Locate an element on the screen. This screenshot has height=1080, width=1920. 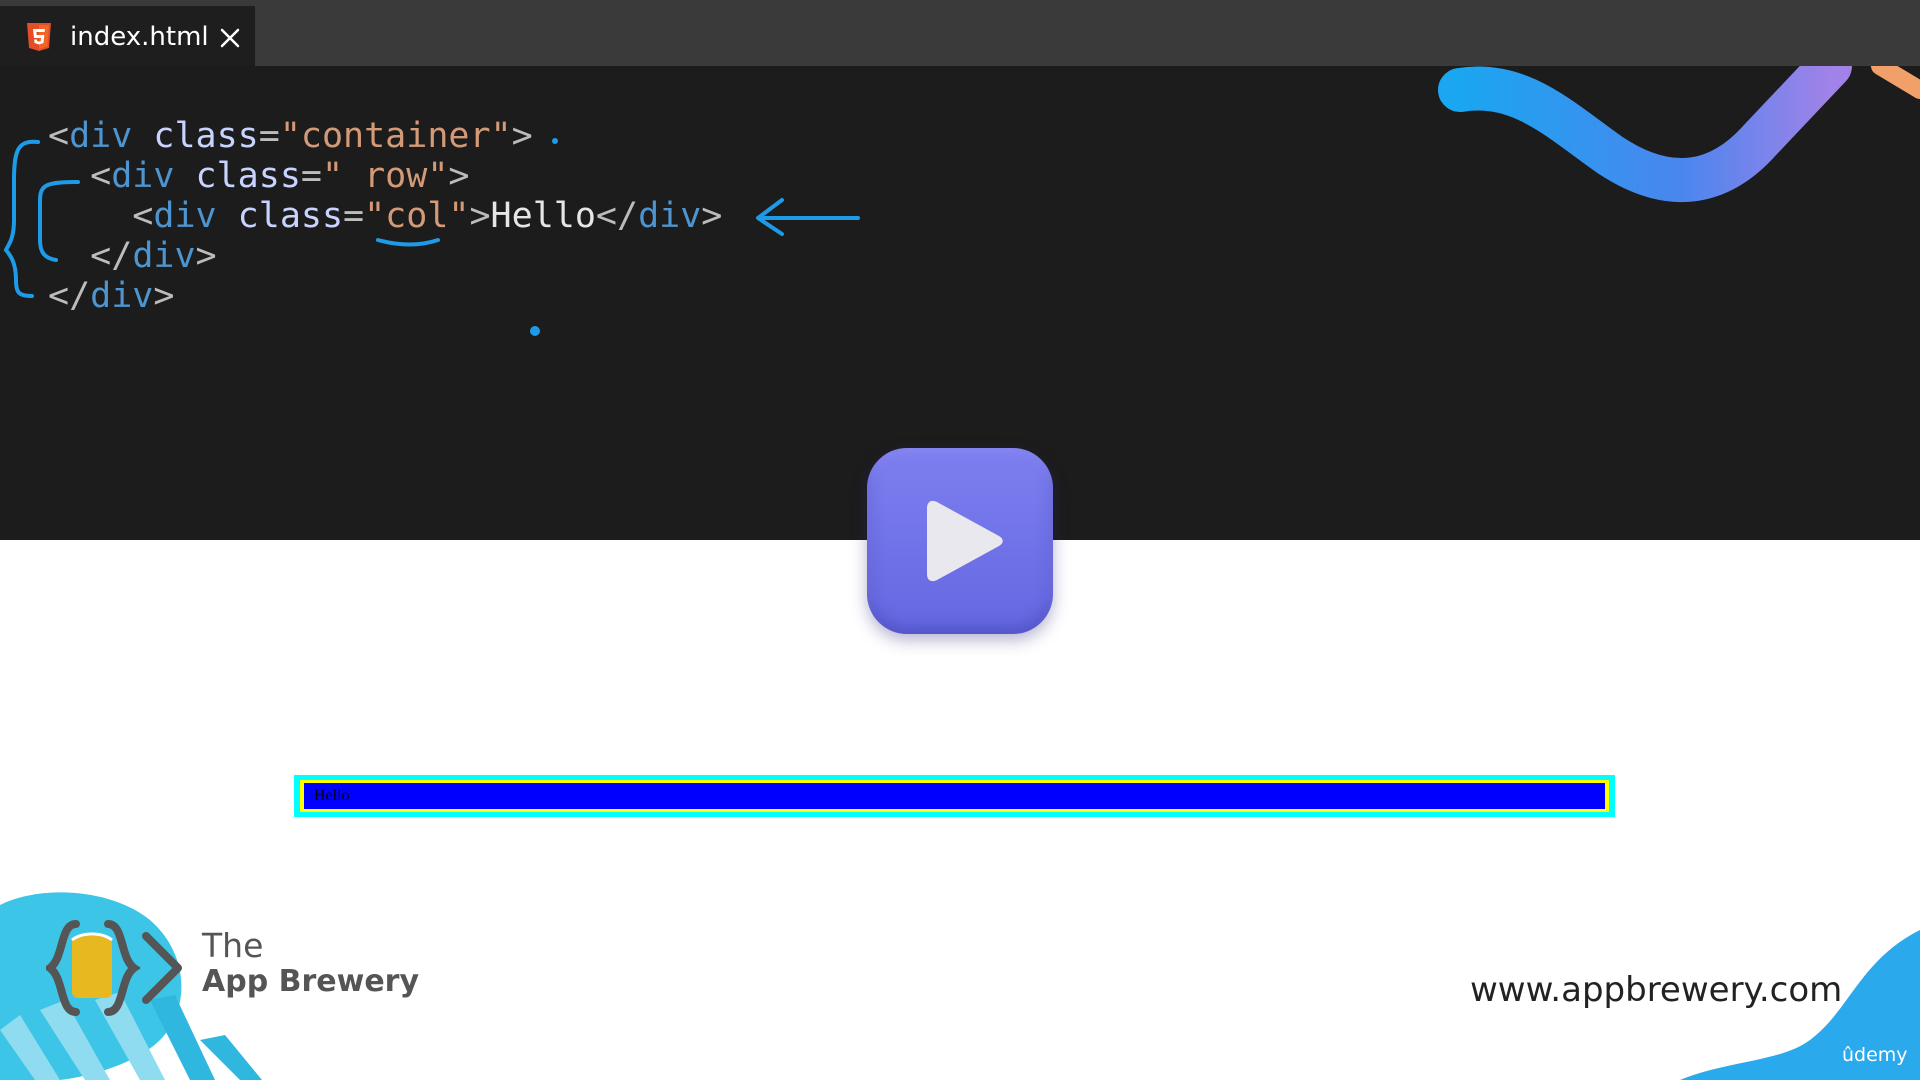
code-line-4: </div> is located at coordinates (153, 256).